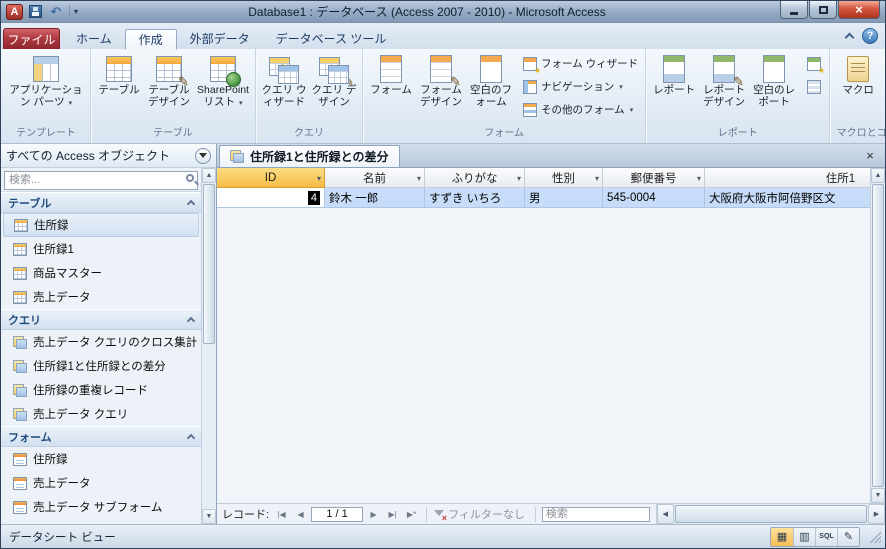  Describe the element at coordinates (595, 514) in the screenshot. I see `record-search-input` at that location.